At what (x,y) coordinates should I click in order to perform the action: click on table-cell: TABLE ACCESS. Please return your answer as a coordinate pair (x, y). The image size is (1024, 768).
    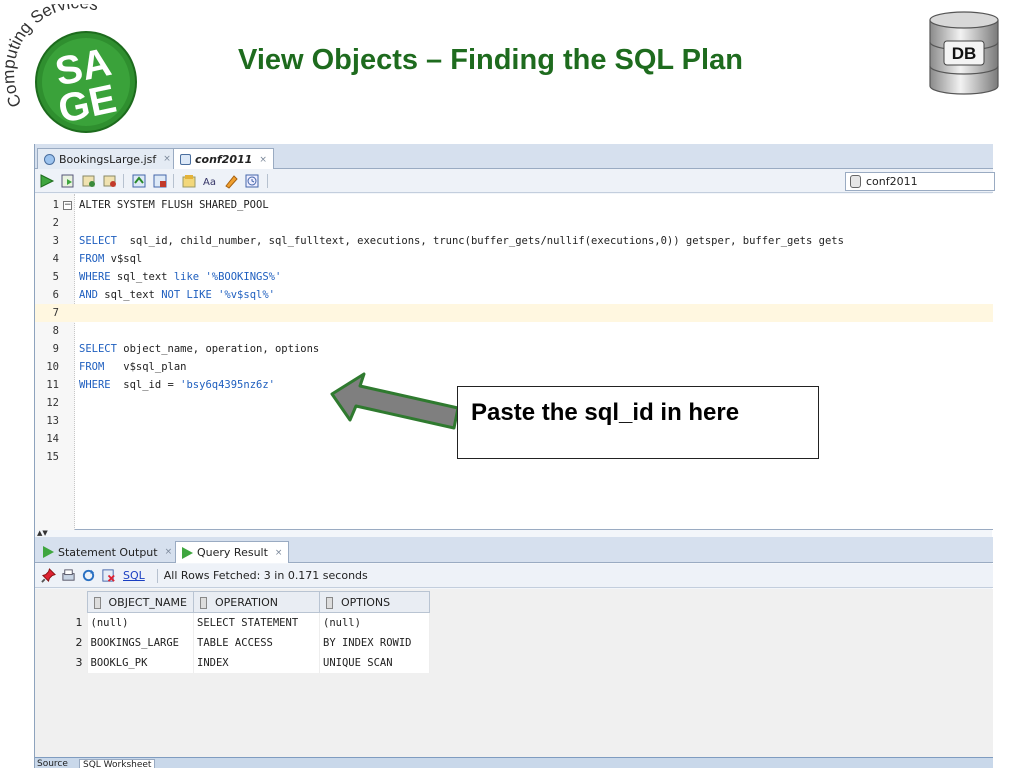
    Looking at the image, I should click on (256, 642).